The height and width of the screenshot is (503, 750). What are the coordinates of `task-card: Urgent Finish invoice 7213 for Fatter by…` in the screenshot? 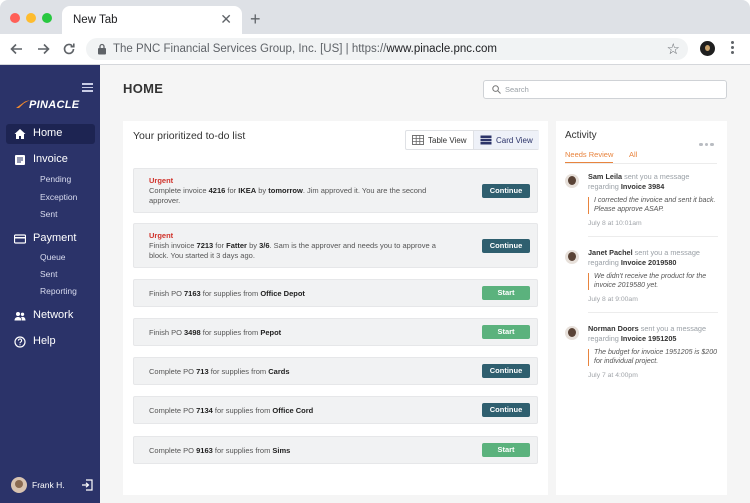 It's located at (335, 245).